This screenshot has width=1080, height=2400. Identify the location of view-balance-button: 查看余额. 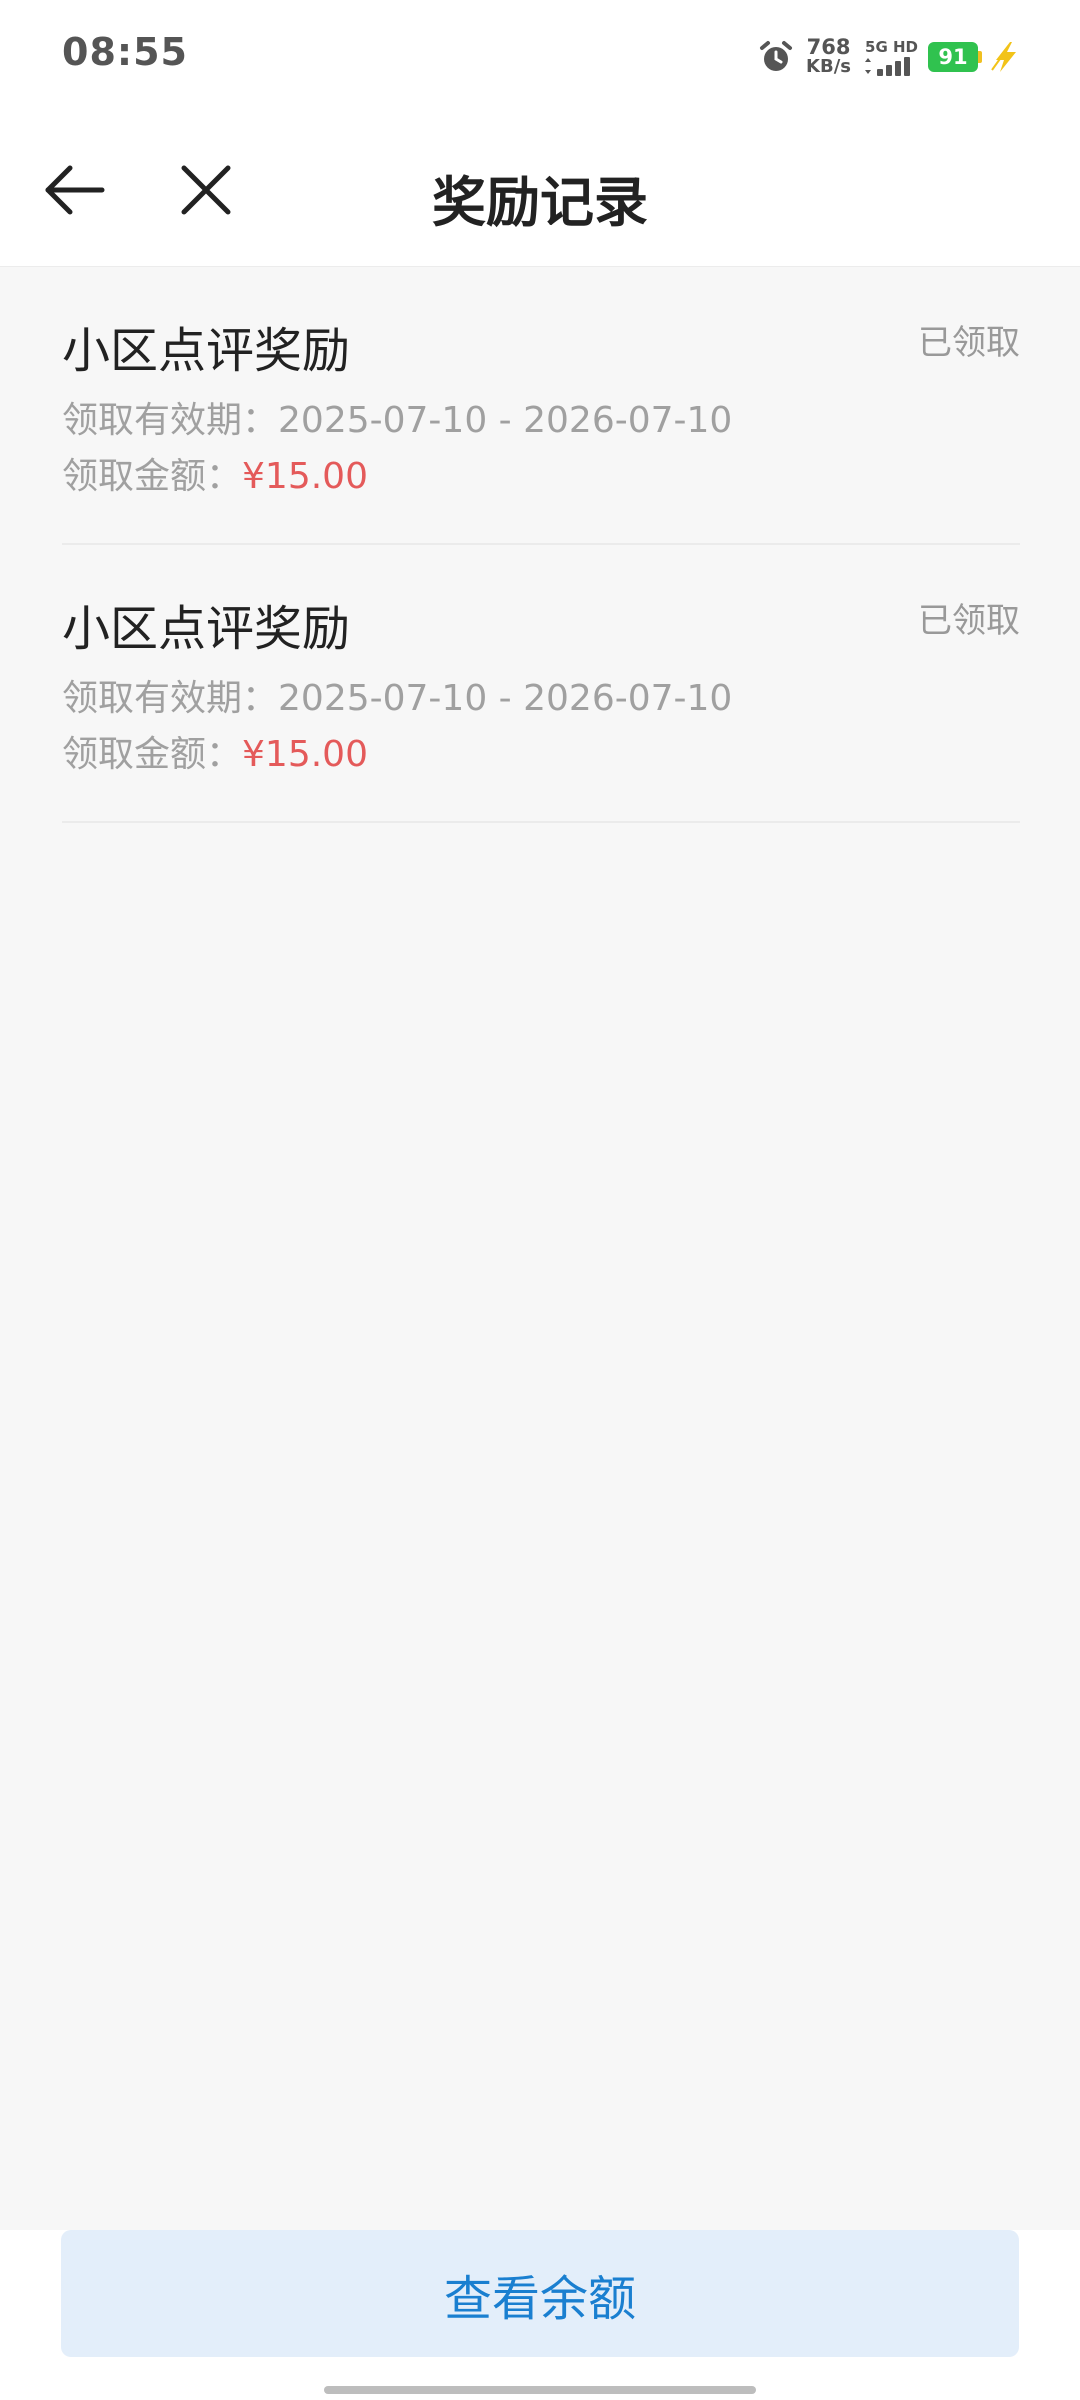
(540, 2293).